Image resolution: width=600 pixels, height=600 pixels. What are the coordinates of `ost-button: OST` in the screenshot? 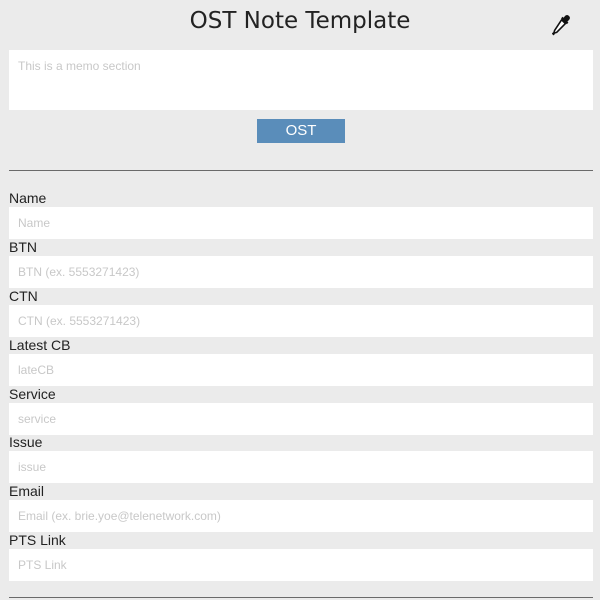 It's located at (301, 131).